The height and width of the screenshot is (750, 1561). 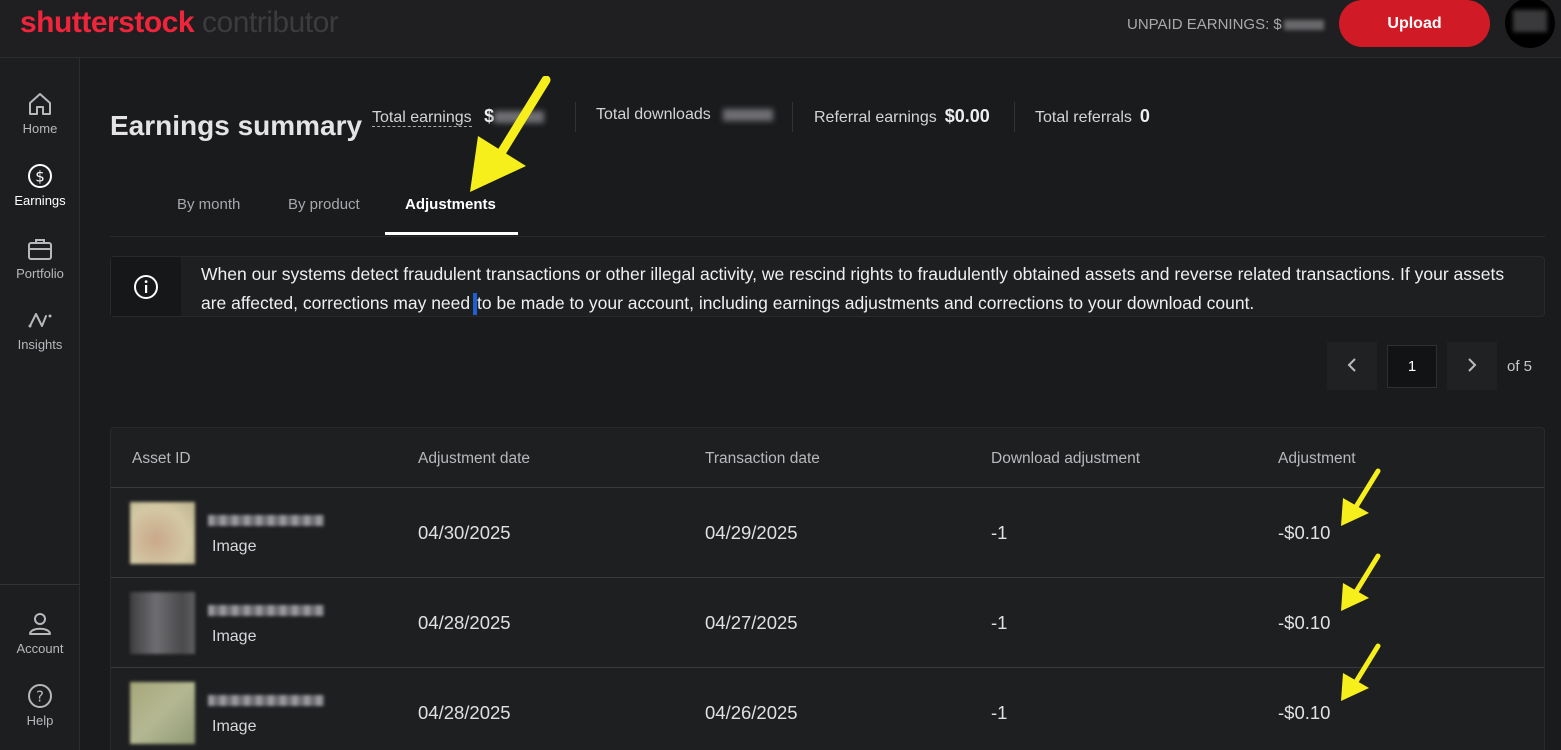 I want to click on total-referrals-label: Total referrals, so click(x=1083, y=117).